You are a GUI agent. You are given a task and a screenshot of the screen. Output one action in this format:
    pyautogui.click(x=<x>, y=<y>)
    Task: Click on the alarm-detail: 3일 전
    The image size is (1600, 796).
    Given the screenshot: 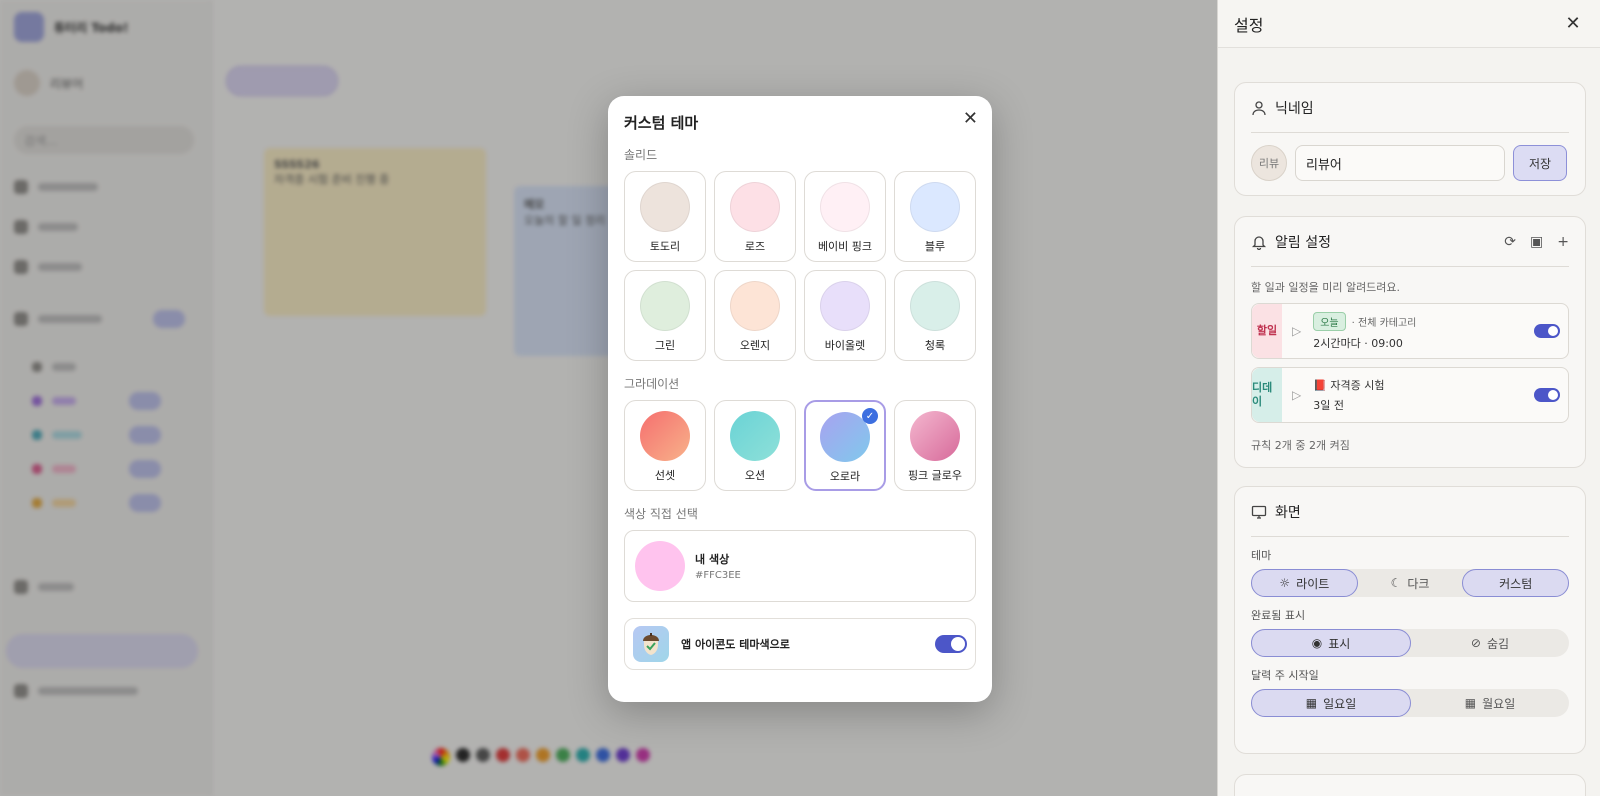 What is the action you would take?
    pyautogui.click(x=1328, y=405)
    